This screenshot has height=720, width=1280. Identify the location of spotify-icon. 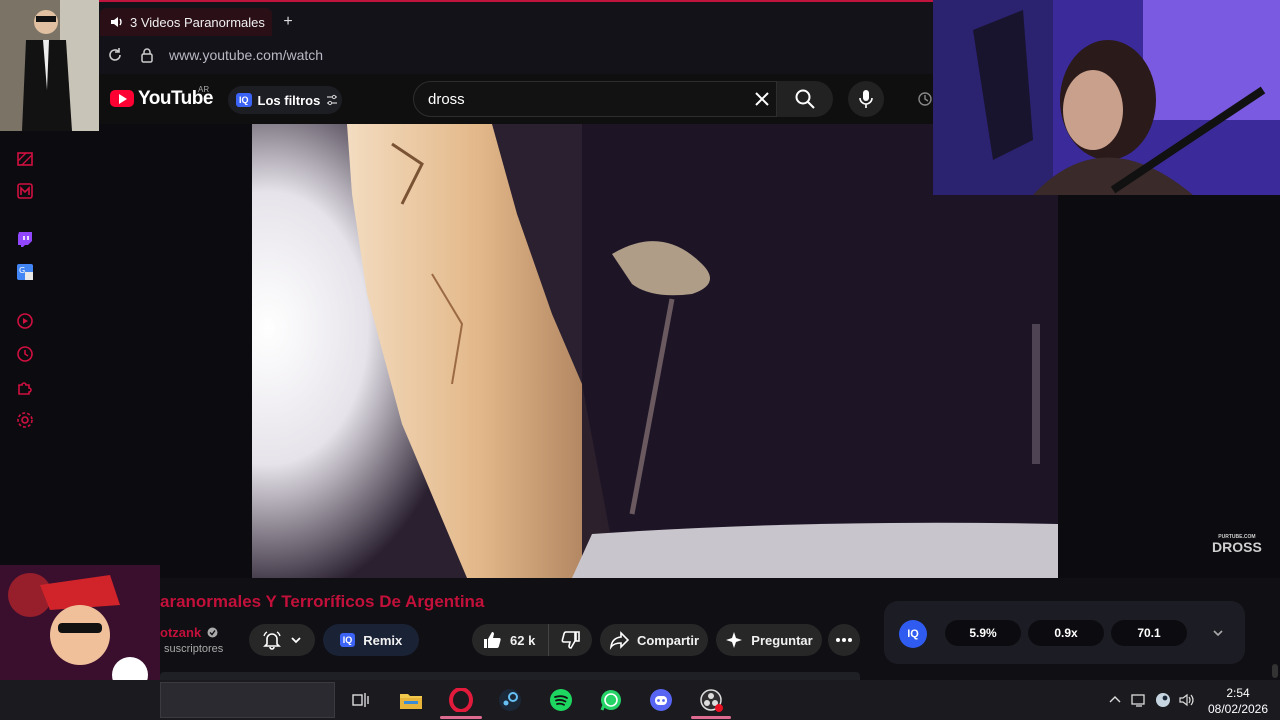
(561, 700).